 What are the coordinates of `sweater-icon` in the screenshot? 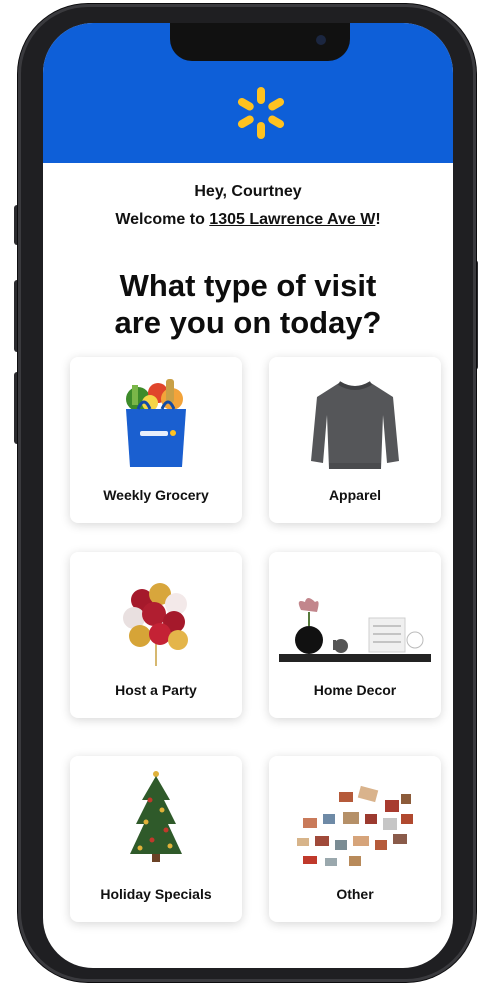 It's located at (355, 425).